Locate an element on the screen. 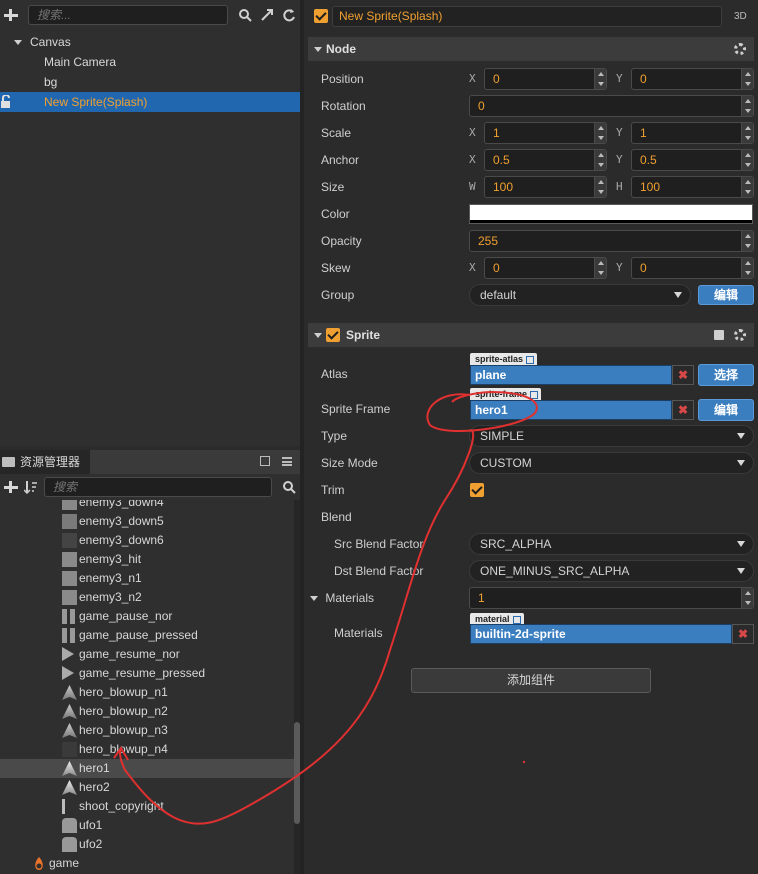 This screenshot has width=758, height=874. asset-item: ufo1 is located at coordinates (147, 825).